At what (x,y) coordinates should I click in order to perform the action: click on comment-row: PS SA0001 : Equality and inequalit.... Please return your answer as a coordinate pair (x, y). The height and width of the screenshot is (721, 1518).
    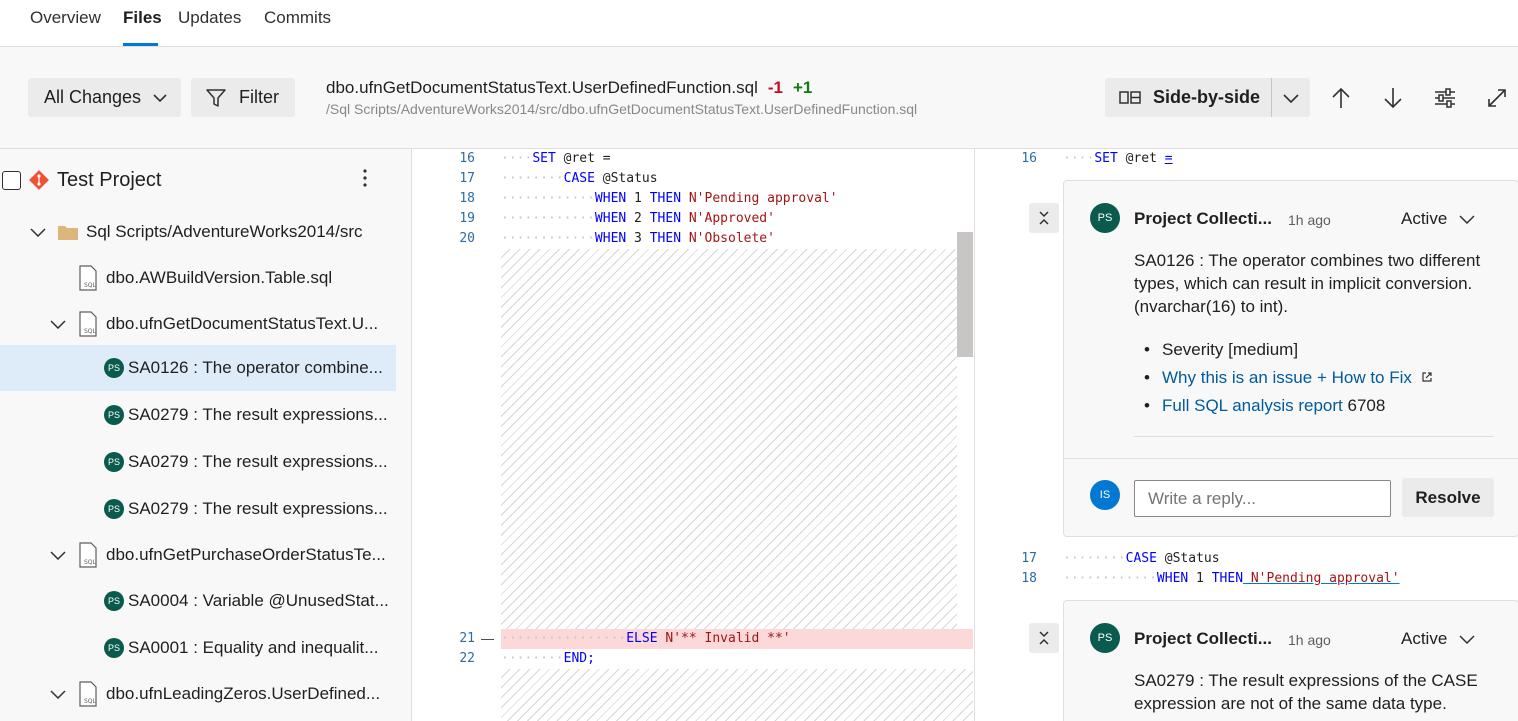
    Looking at the image, I should click on (198, 648).